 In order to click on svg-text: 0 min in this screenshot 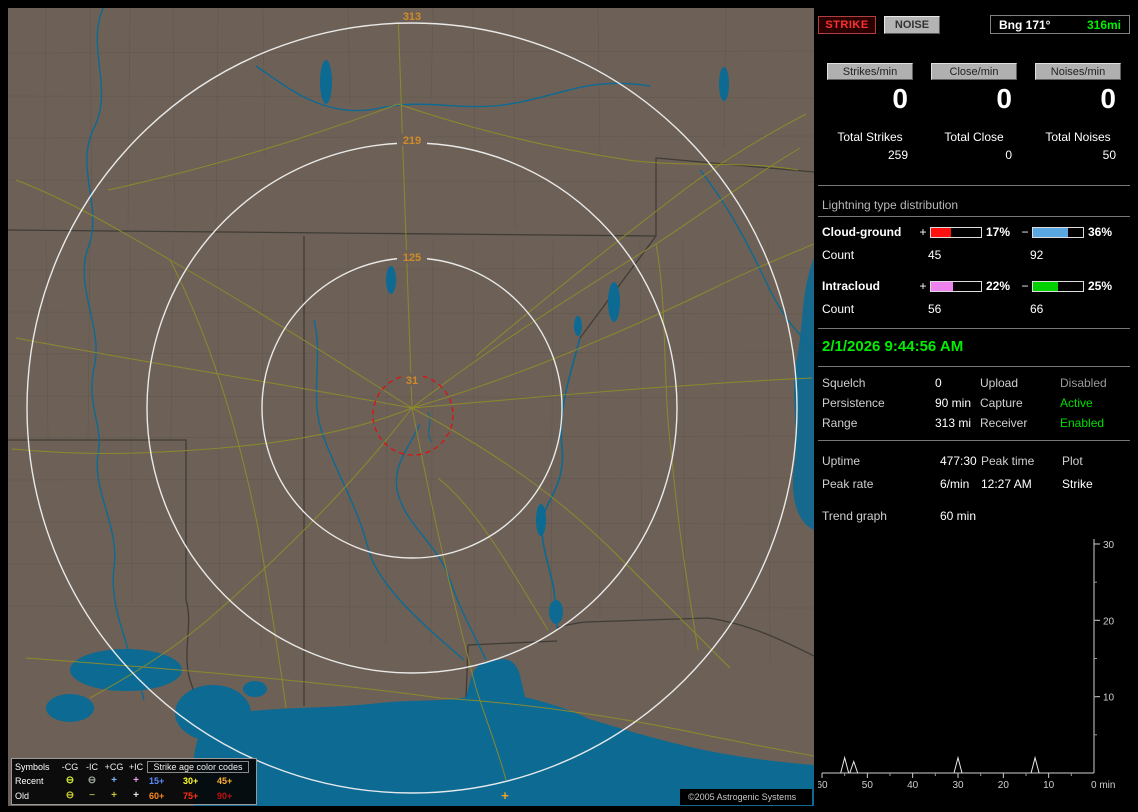, I will do `click(1103, 785)`.